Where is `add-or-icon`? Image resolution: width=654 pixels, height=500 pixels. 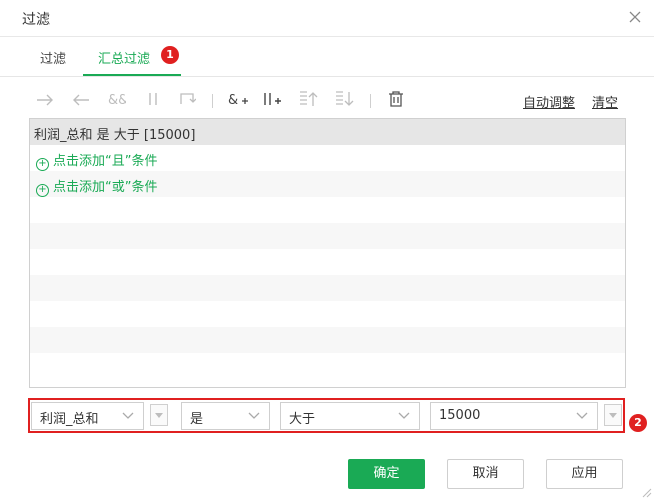
add-or-icon is located at coordinates (273, 99).